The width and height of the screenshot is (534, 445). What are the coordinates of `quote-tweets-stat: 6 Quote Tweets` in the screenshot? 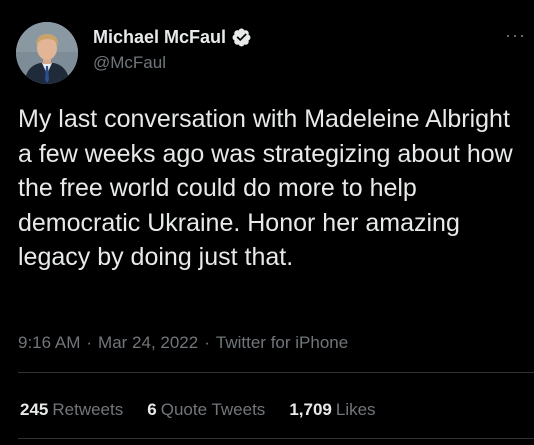 It's located at (206, 410).